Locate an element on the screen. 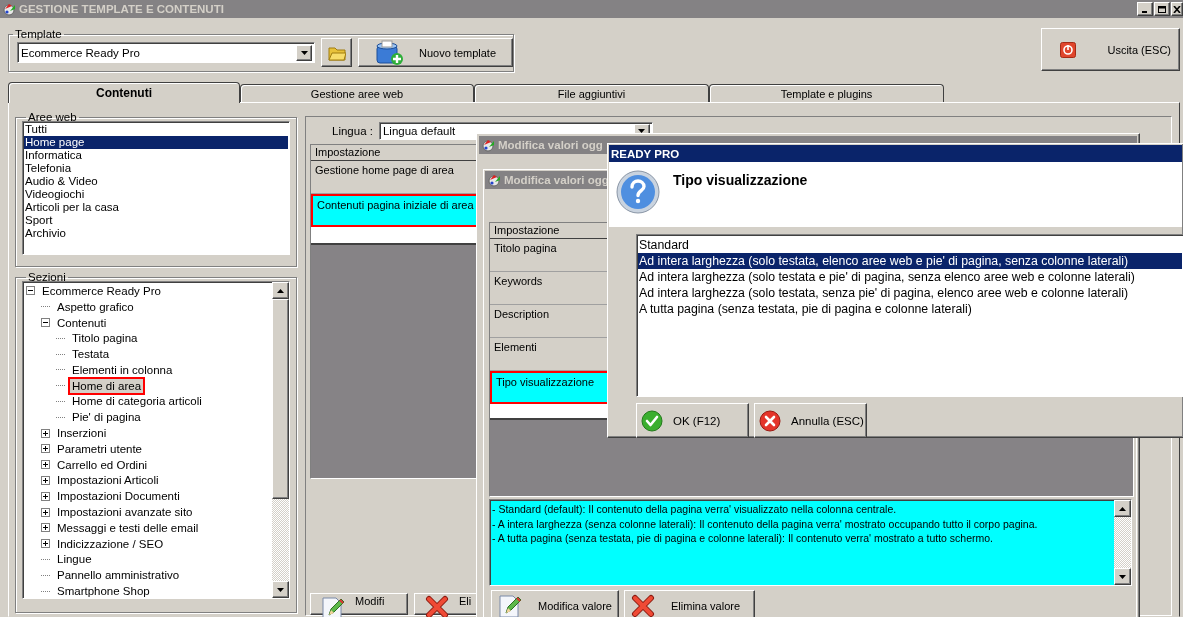  list-item: Ad intera larghezza (solo testata, senza pie' di pagina, elenco aree web e colonne laterali) is located at coordinates (910, 293).